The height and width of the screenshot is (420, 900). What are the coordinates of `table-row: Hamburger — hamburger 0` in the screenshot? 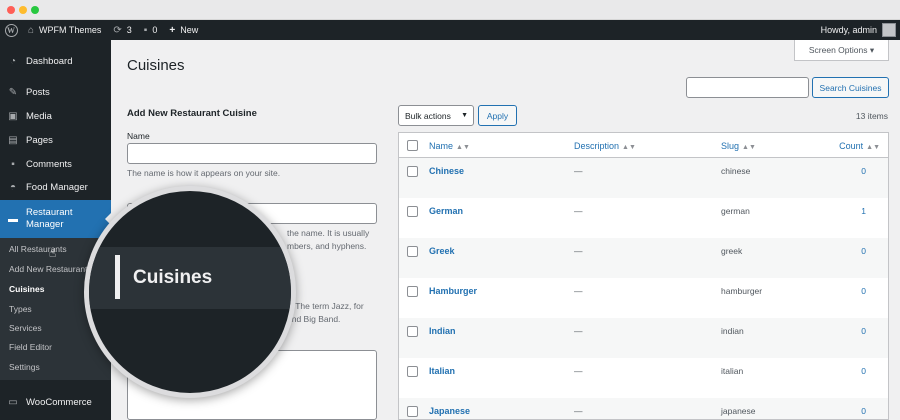 It's located at (643, 298).